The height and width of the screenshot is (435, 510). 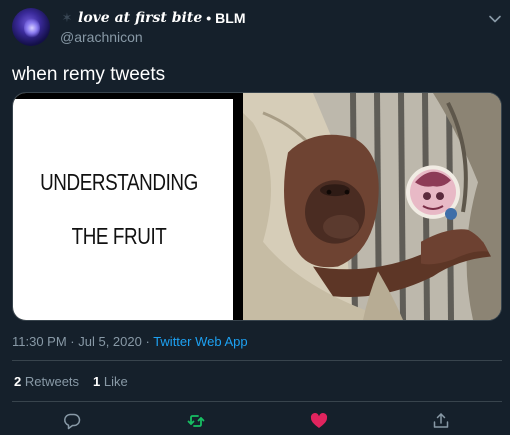 What do you see at coordinates (119, 236) in the screenshot?
I see `meme-caption-line-2: THE FRUIT` at bounding box center [119, 236].